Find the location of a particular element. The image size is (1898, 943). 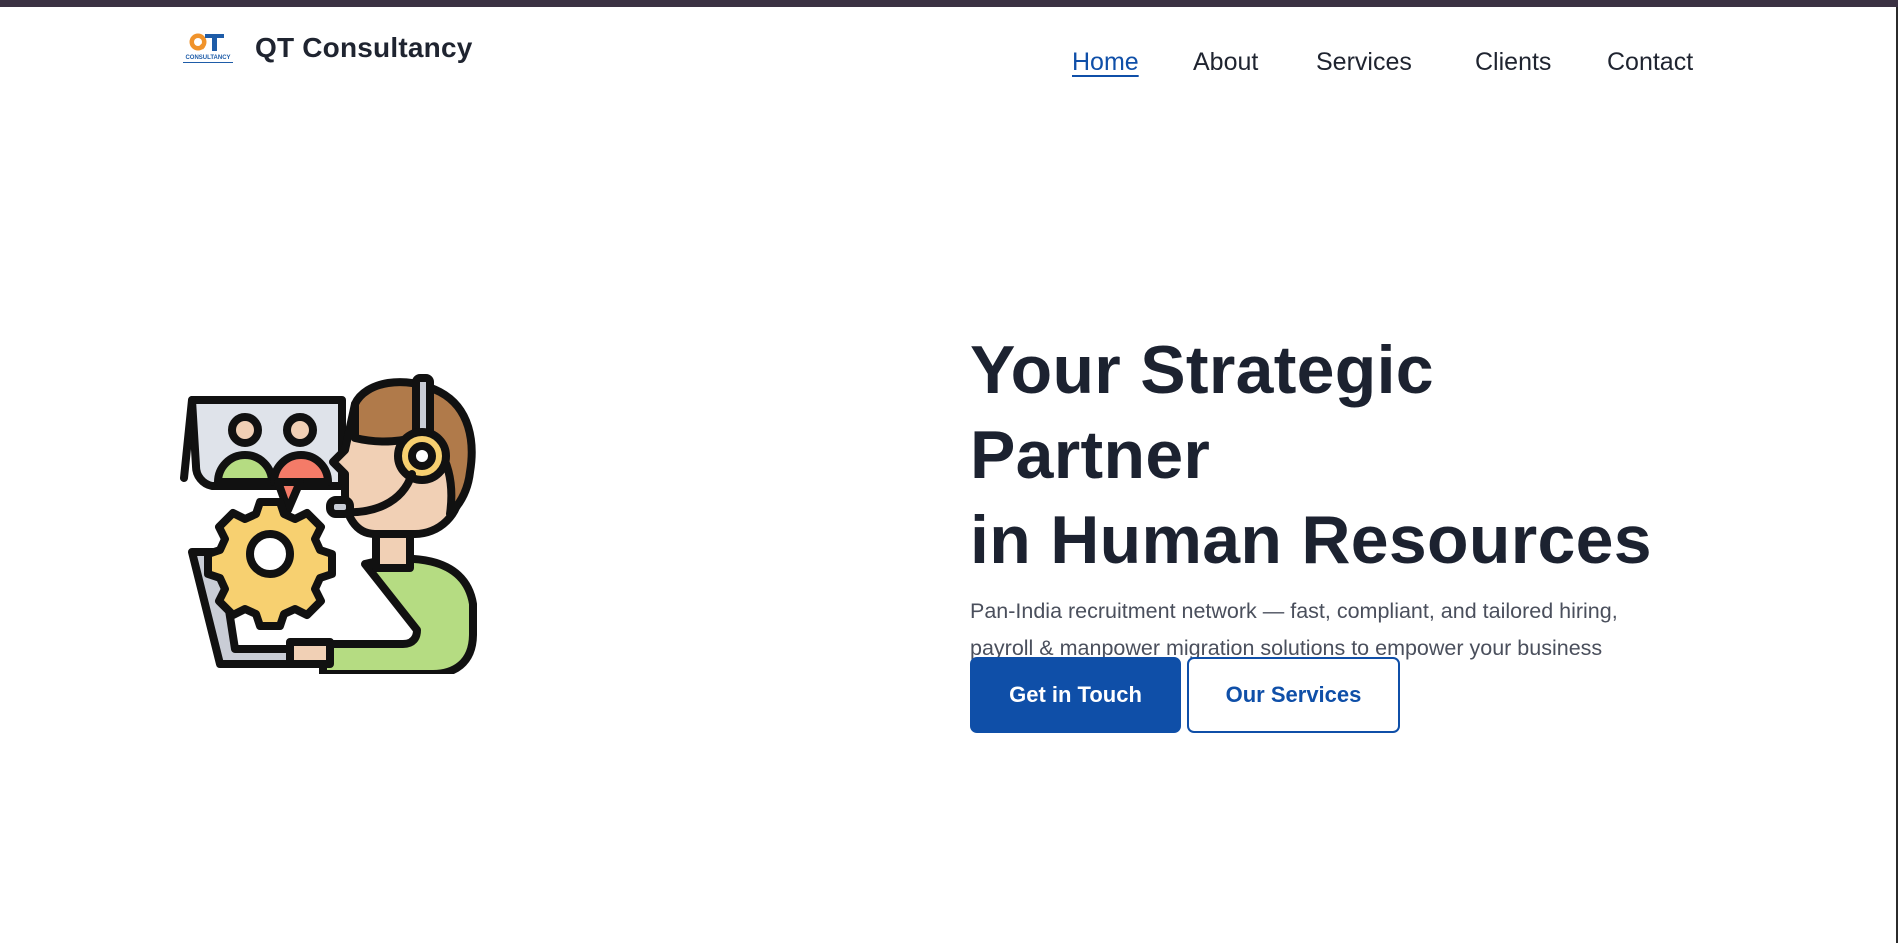

nav-contact-link: Contact is located at coordinates (1650, 62).